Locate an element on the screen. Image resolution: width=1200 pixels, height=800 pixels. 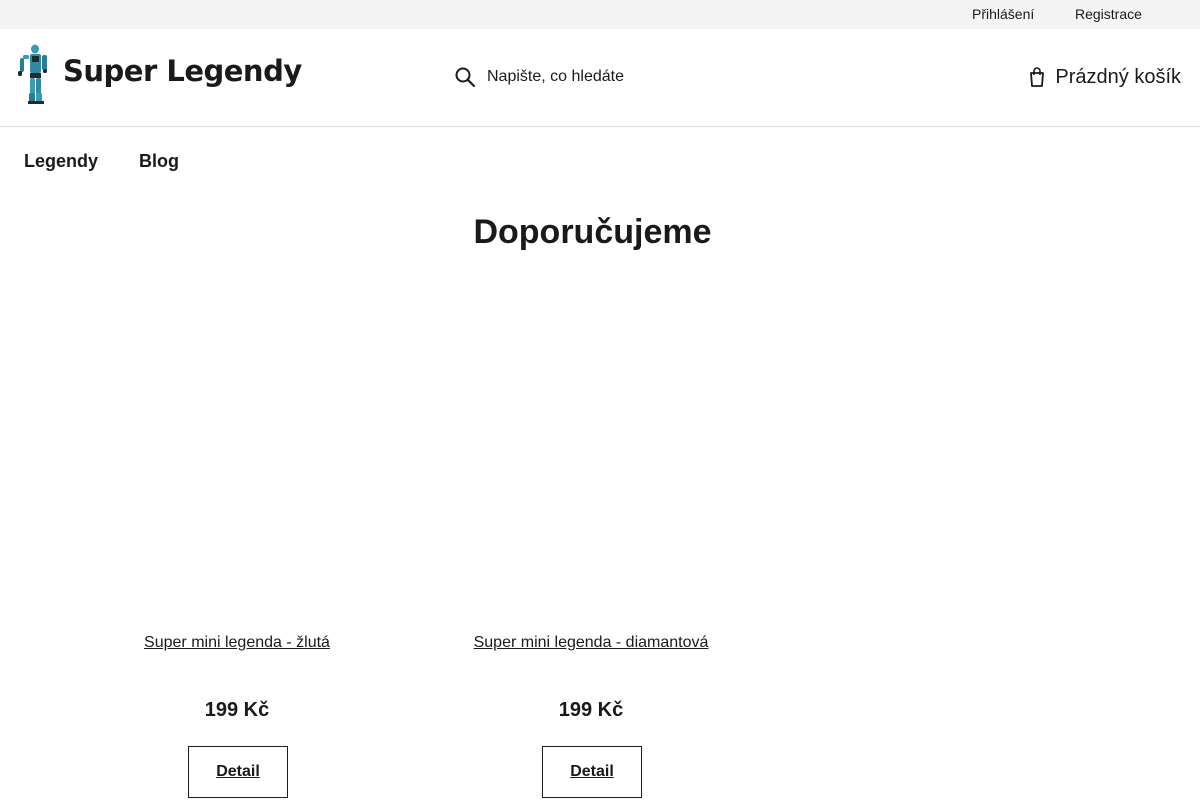
product-name-link: Super mini legenda - žlutá is located at coordinates (237, 643).